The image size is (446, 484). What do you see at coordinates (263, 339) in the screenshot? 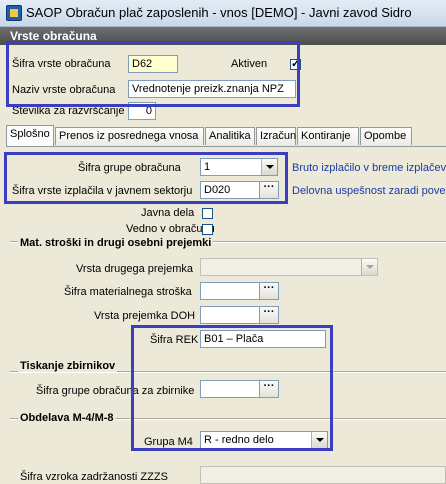
I see `sifra-rek-input: B01 – Plača` at bounding box center [263, 339].